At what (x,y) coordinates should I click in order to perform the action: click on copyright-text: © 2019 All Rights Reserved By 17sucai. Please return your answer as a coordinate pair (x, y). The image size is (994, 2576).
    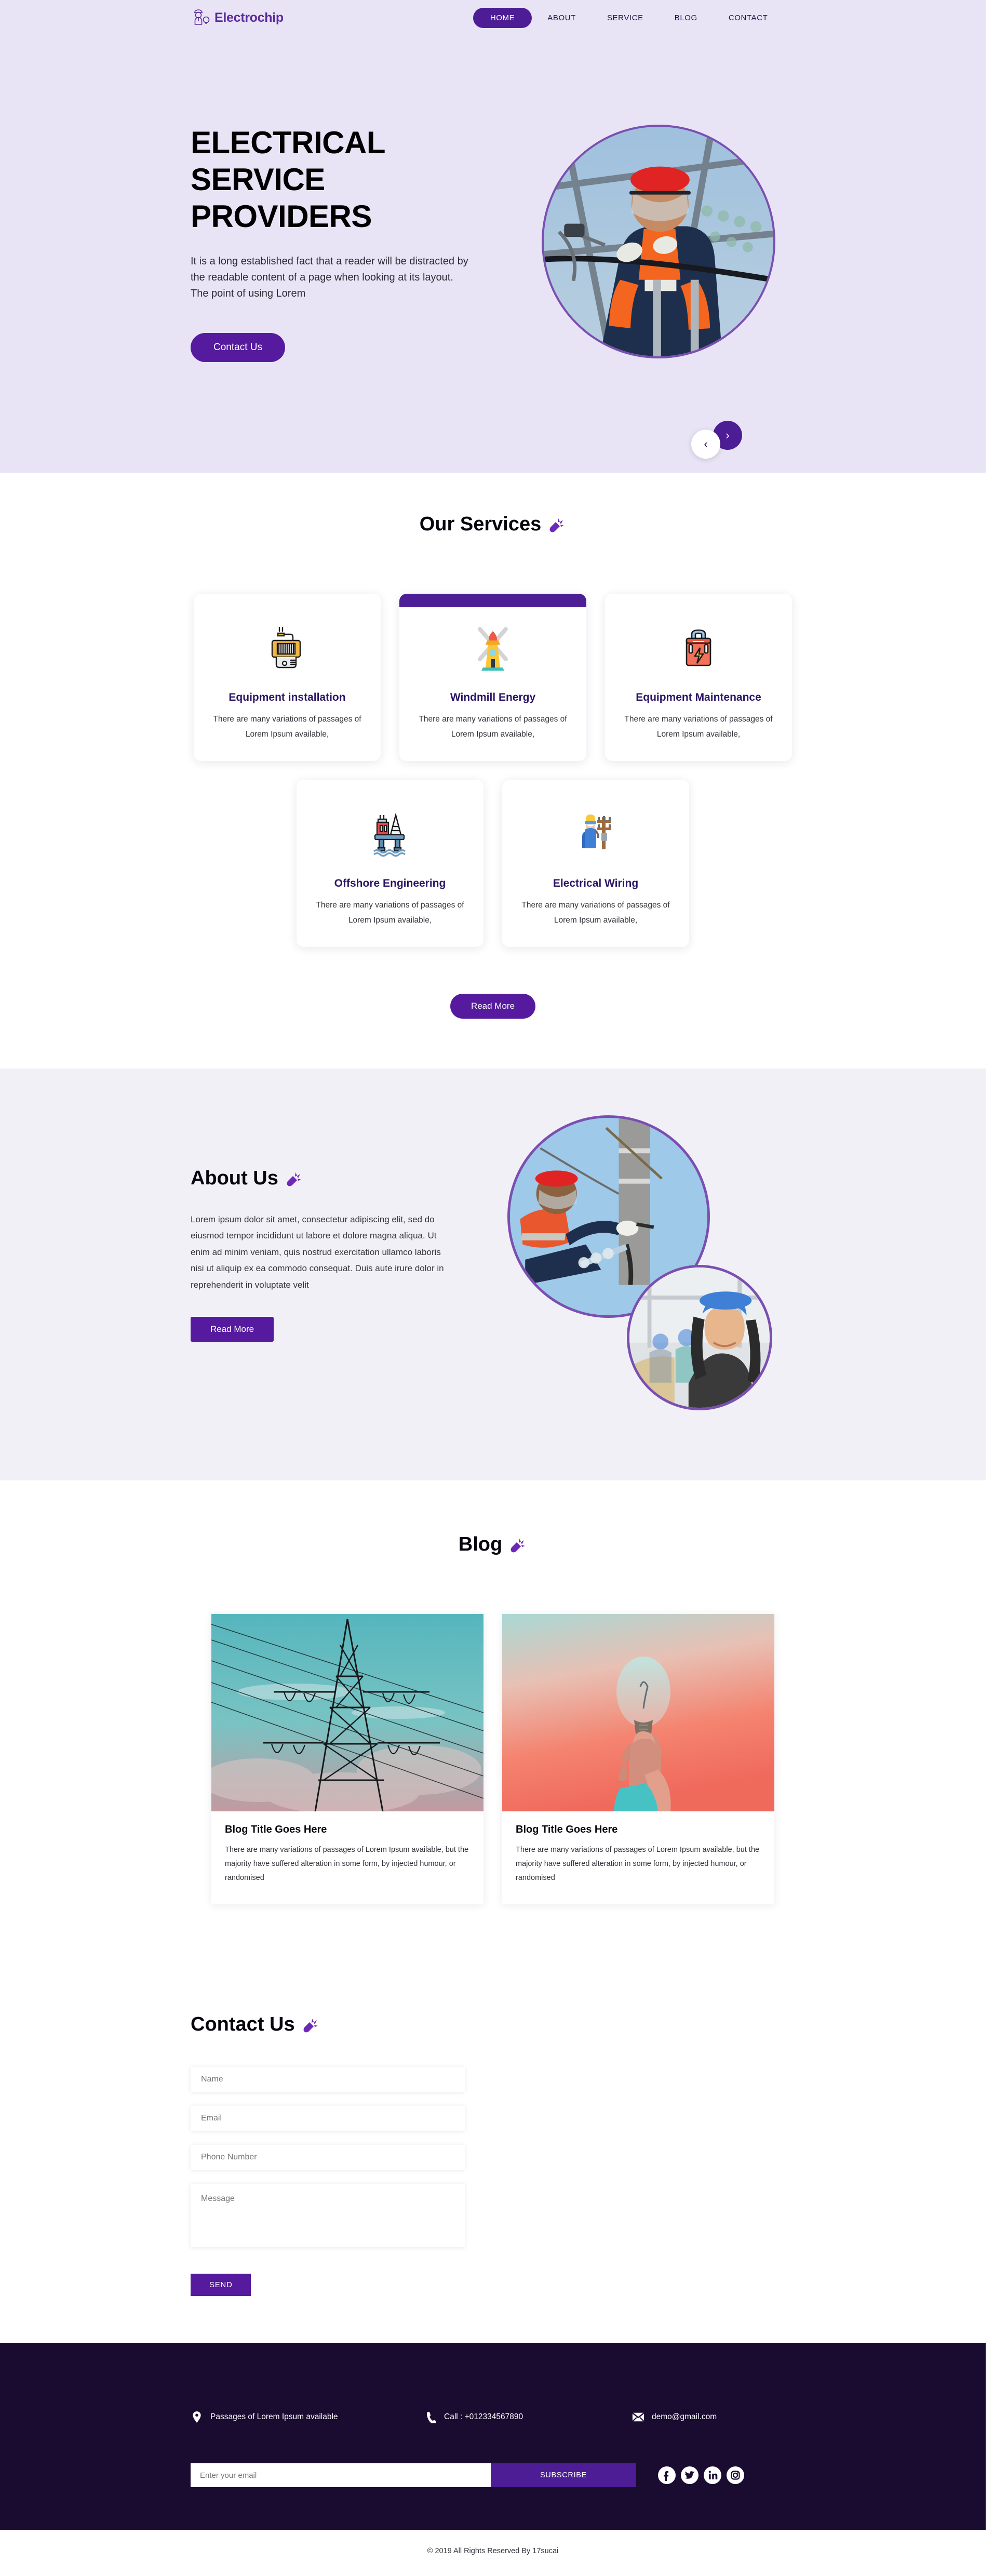
    Looking at the image, I should click on (493, 2551).